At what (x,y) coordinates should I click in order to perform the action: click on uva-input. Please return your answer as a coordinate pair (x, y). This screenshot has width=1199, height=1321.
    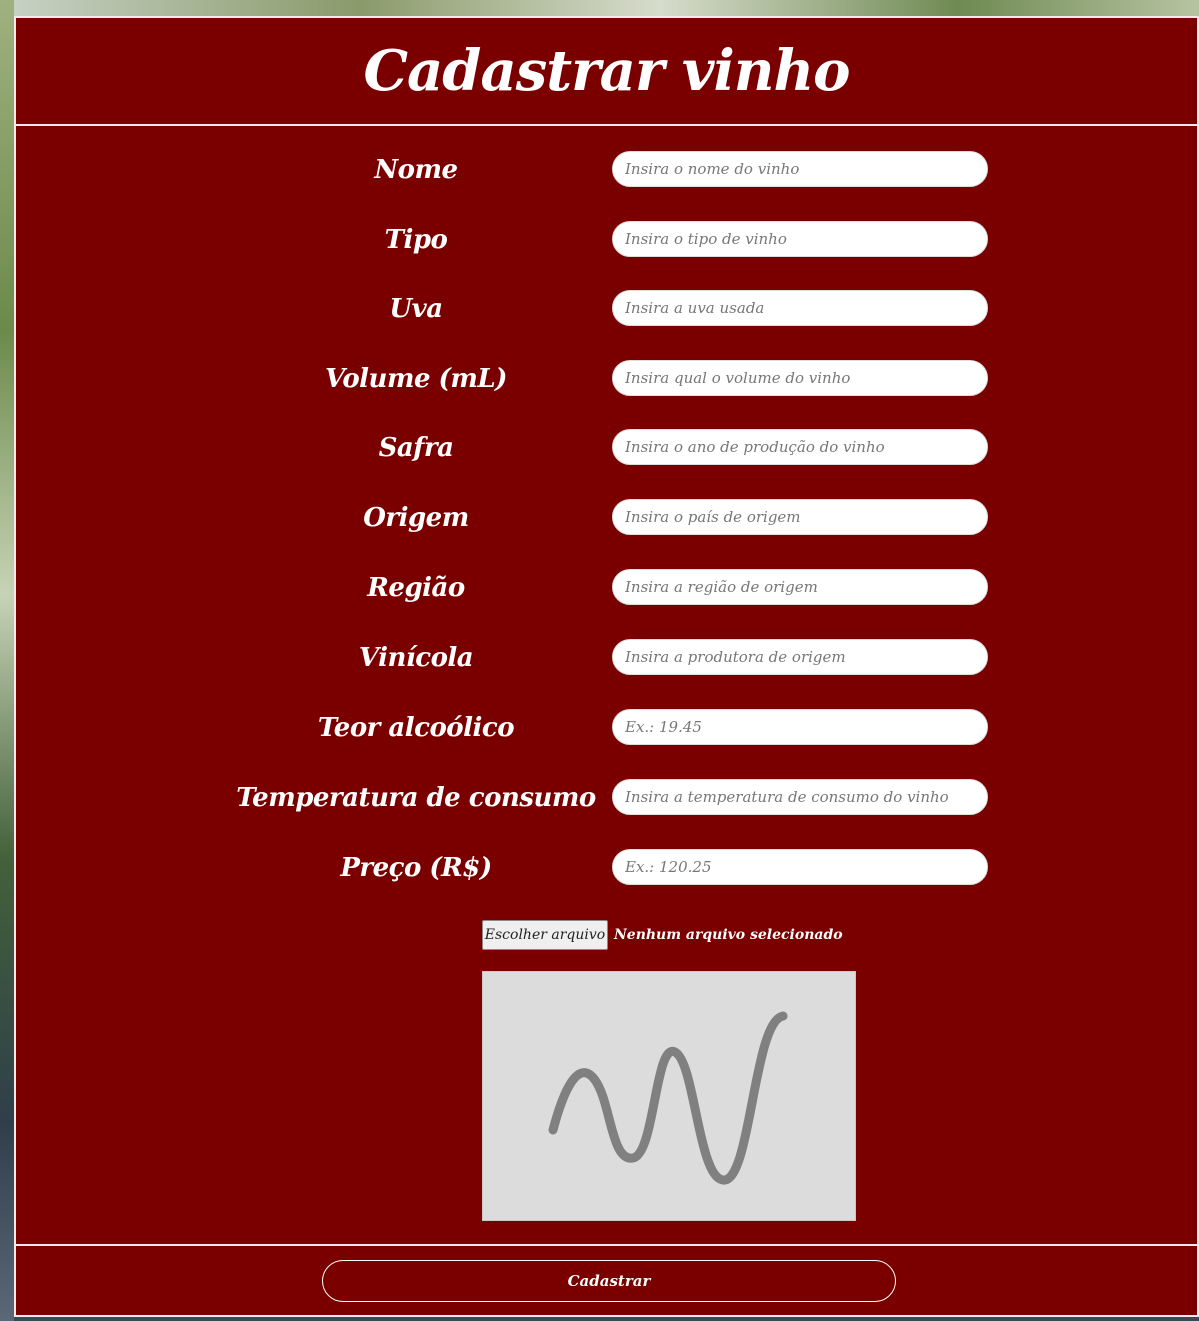
    Looking at the image, I should click on (800, 308).